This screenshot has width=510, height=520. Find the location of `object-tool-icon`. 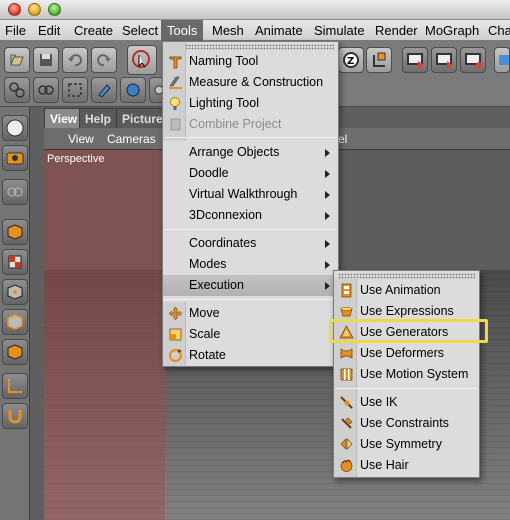

object-tool-icon is located at coordinates (15, 232).